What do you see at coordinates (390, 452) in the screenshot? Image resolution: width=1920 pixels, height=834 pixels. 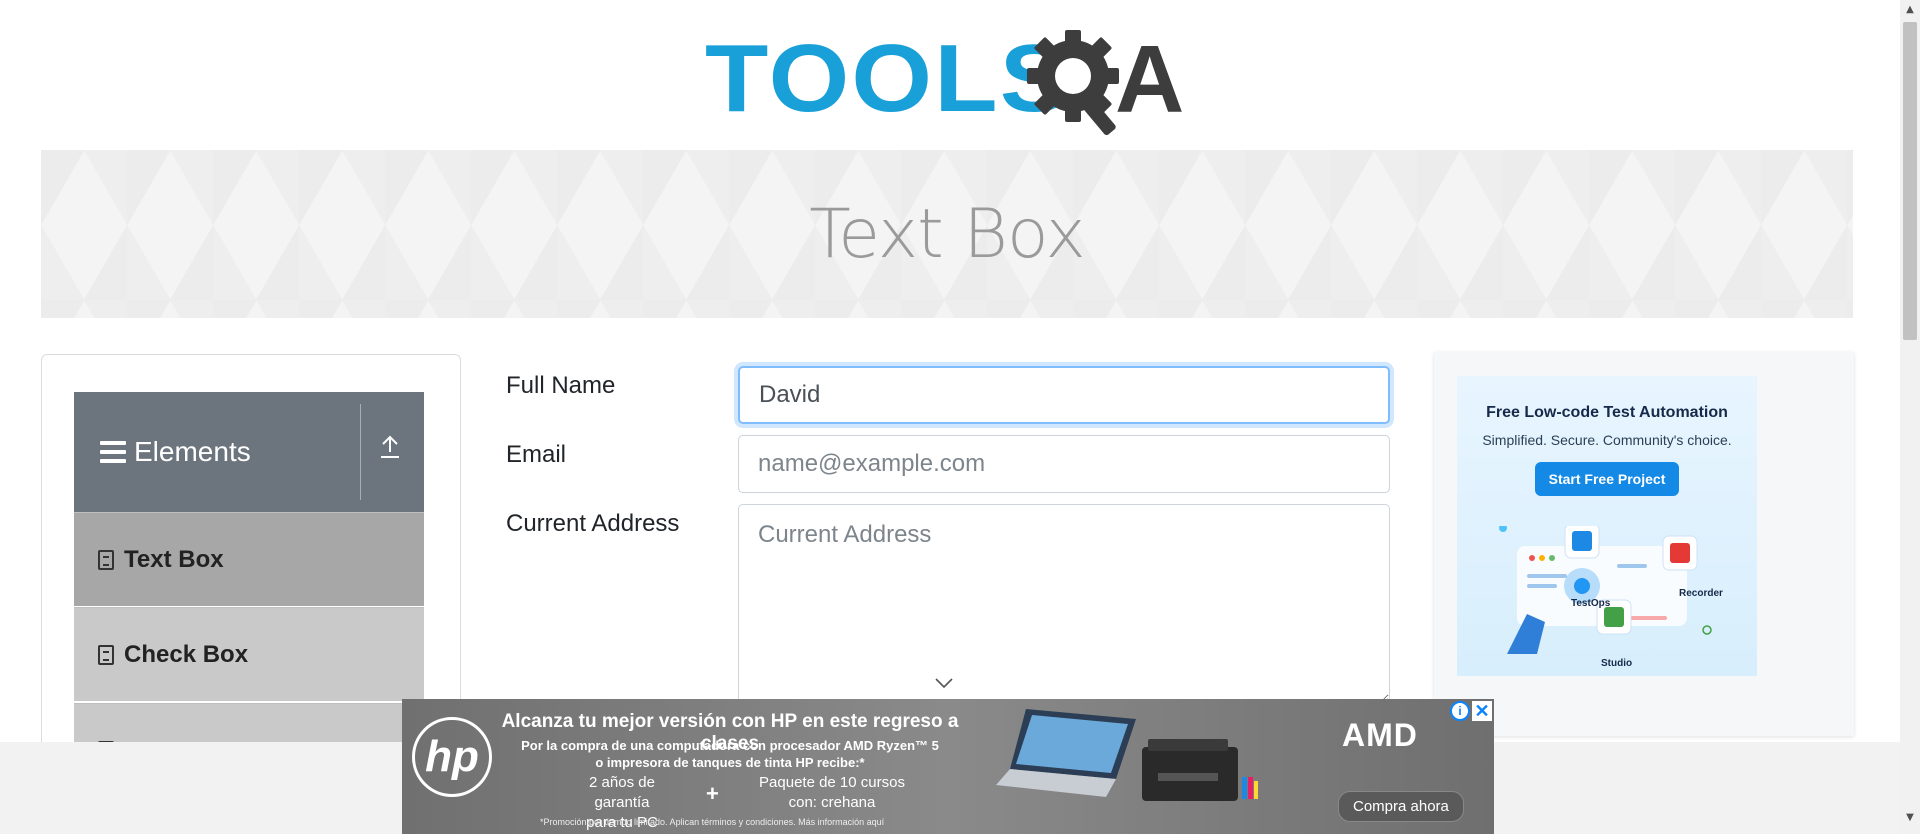 I see `upload-icon` at bounding box center [390, 452].